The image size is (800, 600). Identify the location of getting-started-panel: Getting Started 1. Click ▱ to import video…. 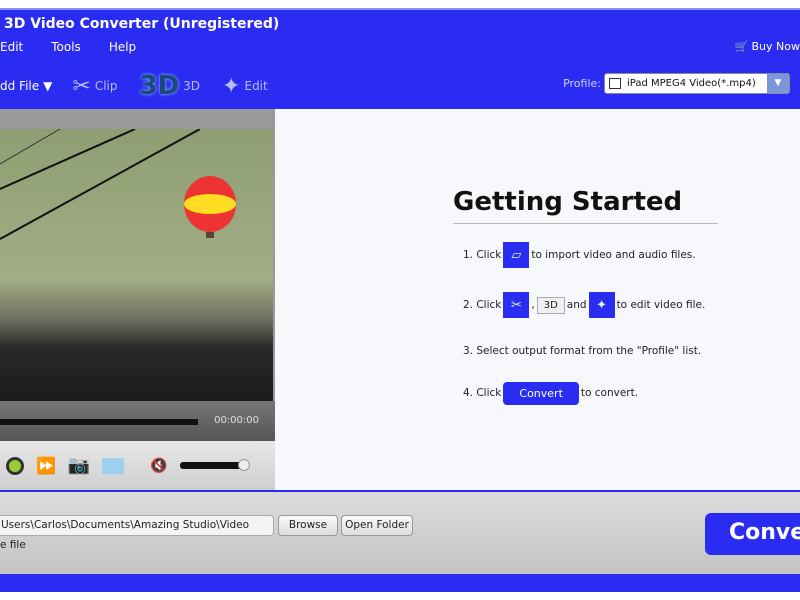
(585, 296).